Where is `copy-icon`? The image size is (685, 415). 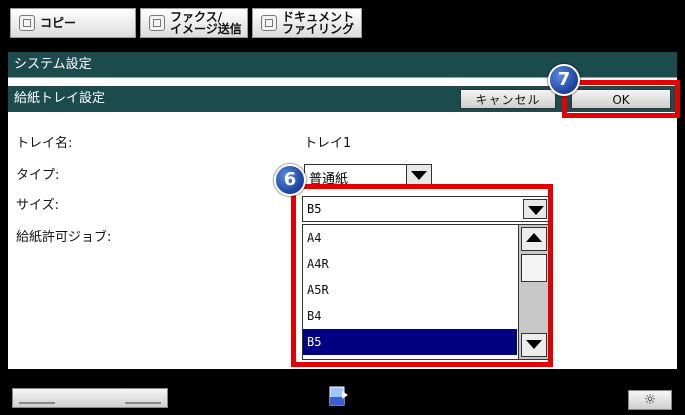
copy-icon is located at coordinates (27, 23).